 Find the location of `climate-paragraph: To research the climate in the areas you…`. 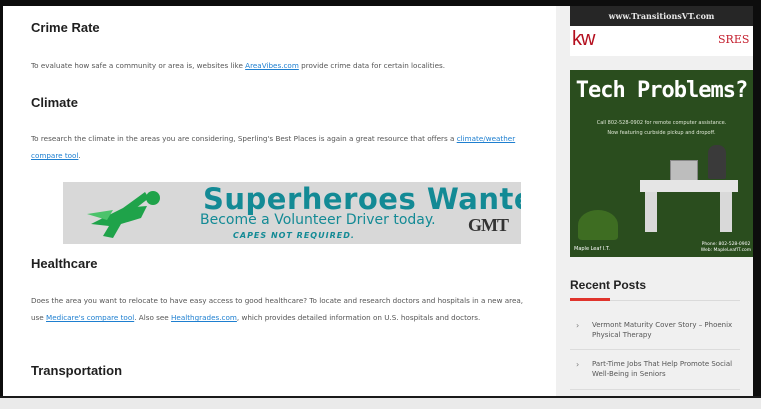

climate-paragraph: To research the climate in the areas you… is located at coordinates (281, 147).